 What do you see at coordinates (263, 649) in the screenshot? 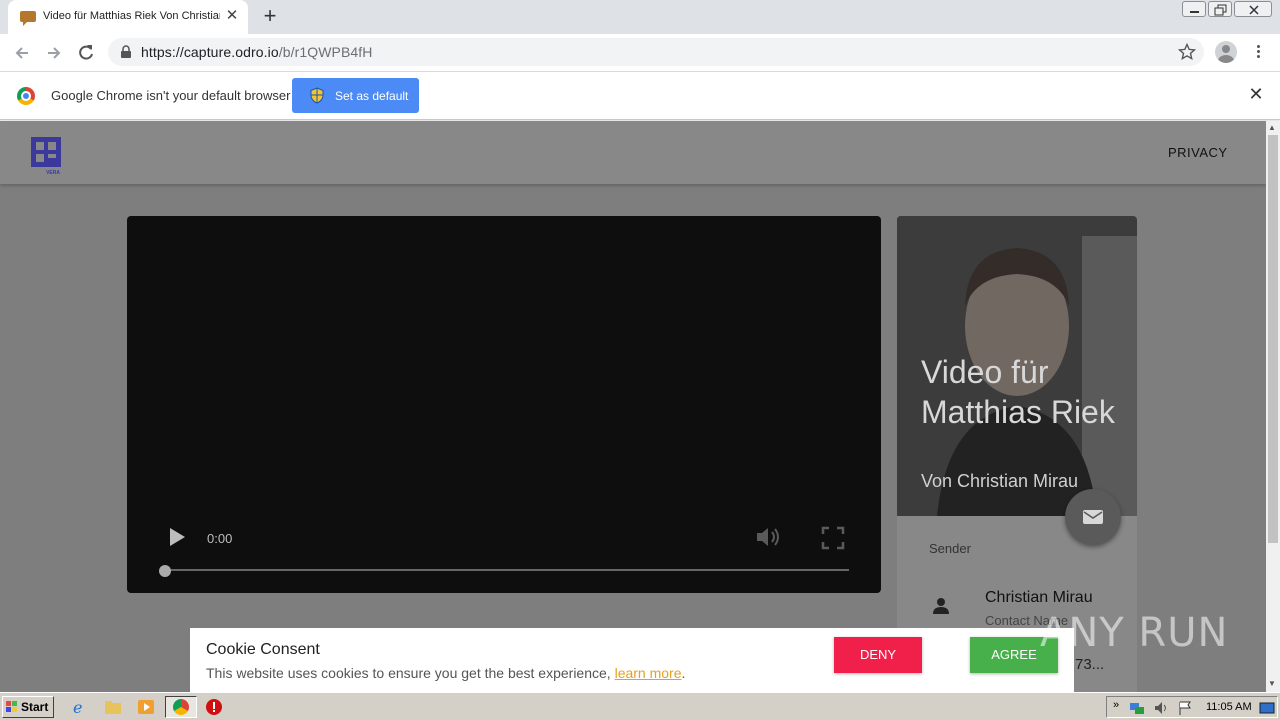
I see `cookie-title: Cookie Consent` at bounding box center [263, 649].